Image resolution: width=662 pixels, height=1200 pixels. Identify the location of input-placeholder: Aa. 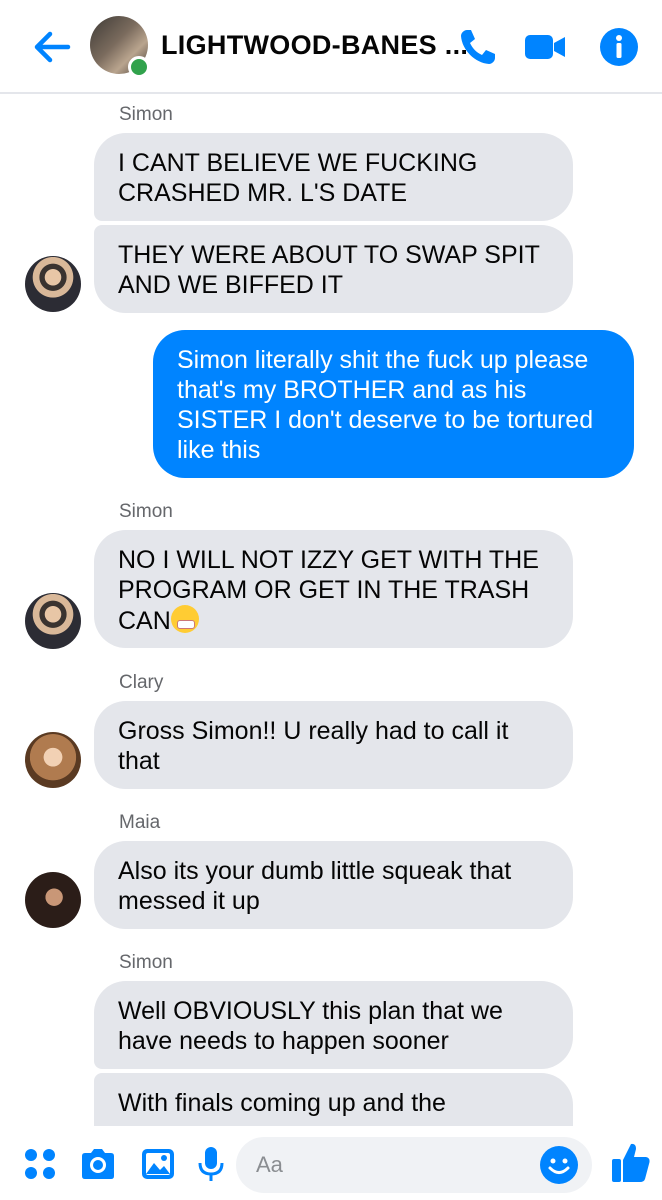
(269, 1164).